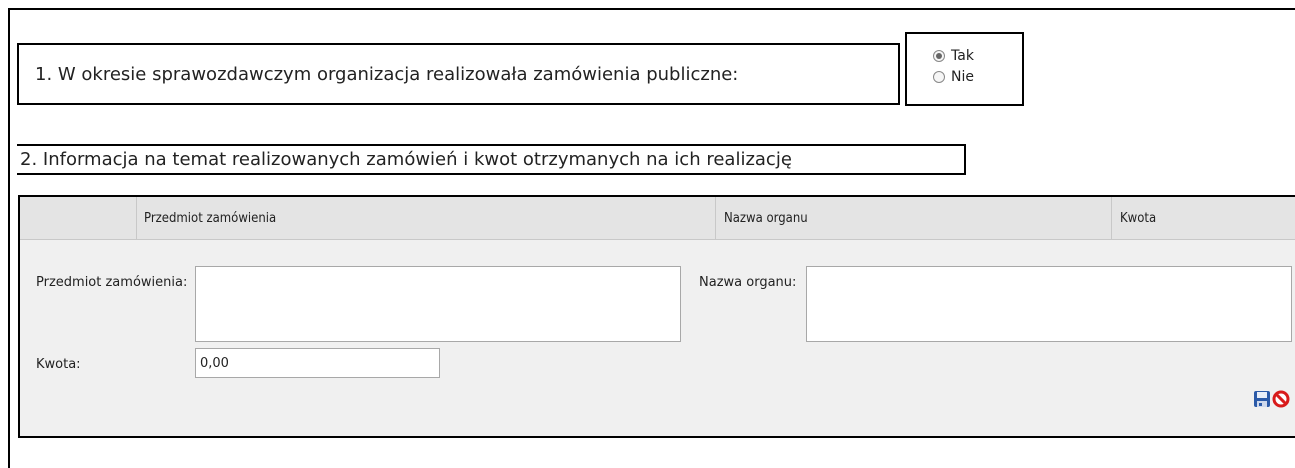 This screenshot has height=468, width=1295. I want to click on authority-label: Nazwa organu:, so click(748, 282).